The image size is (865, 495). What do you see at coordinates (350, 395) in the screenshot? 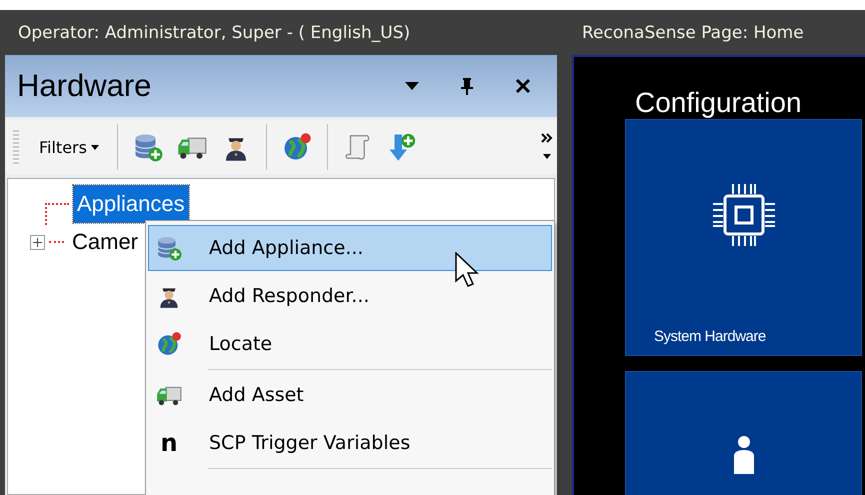
I see `menu-item: Add Asset` at bounding box center [350, 395].